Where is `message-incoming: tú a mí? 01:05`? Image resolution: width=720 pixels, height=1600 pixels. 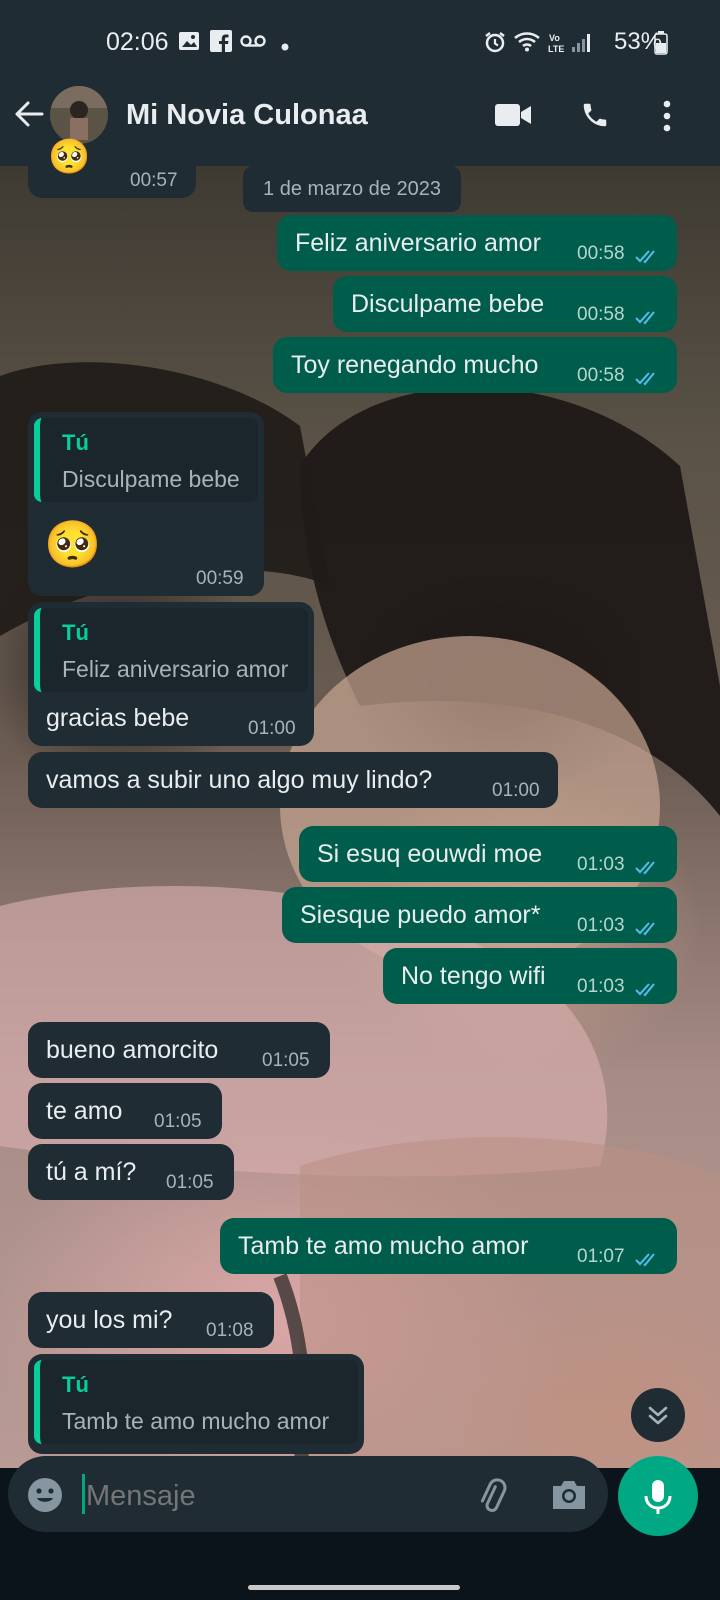
message-incoming: tú a mí? 01:05 is located at coordinates (131, 1172).